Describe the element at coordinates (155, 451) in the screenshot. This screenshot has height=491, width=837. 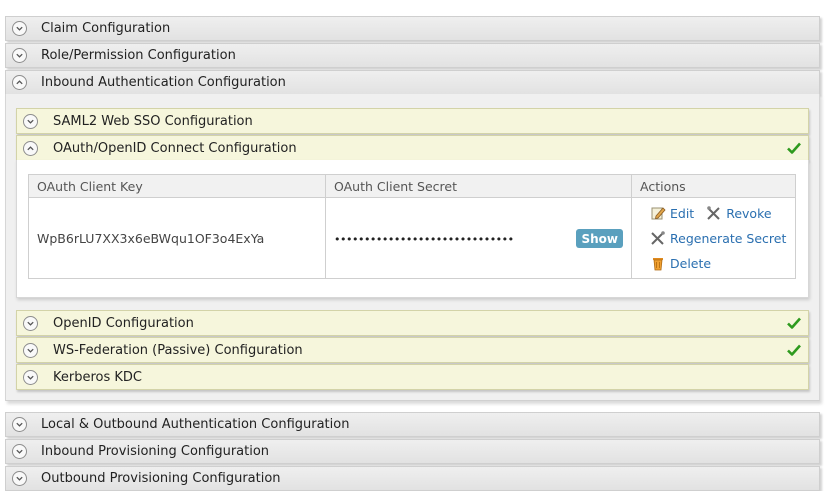
I see `section-label: Inbound Provisioning Configuration` at that location.